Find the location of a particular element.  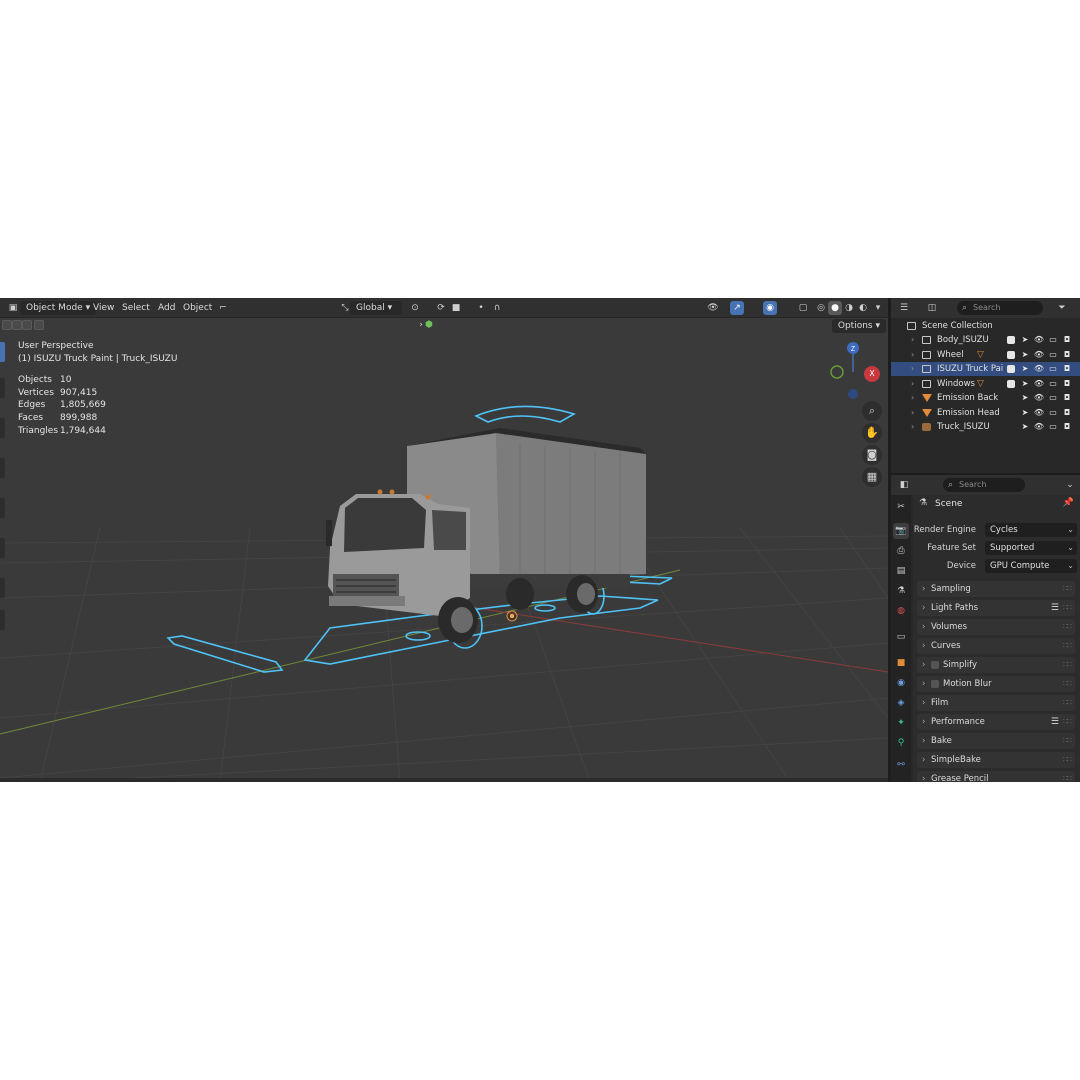

panel-section: › Film ∷∷ is located at coordinates (996, 703).